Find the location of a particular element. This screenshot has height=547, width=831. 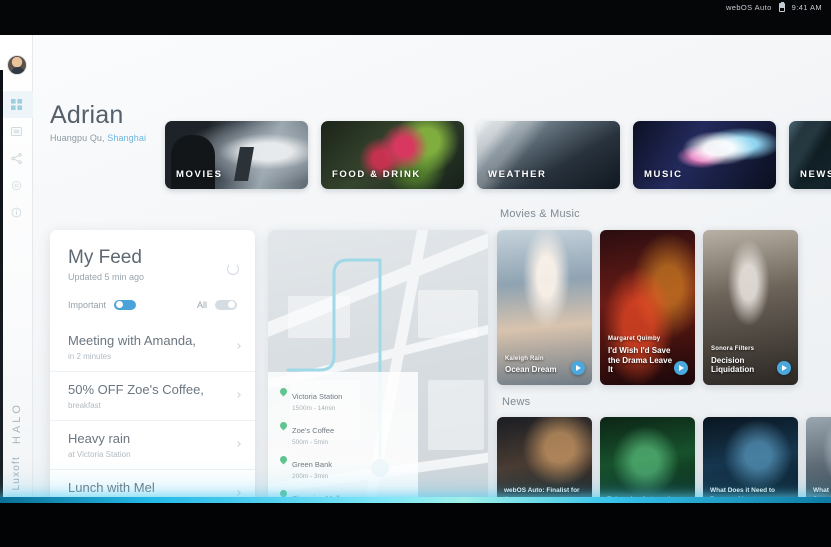

category-label: MOVIES is located at coordinates (199, 174).